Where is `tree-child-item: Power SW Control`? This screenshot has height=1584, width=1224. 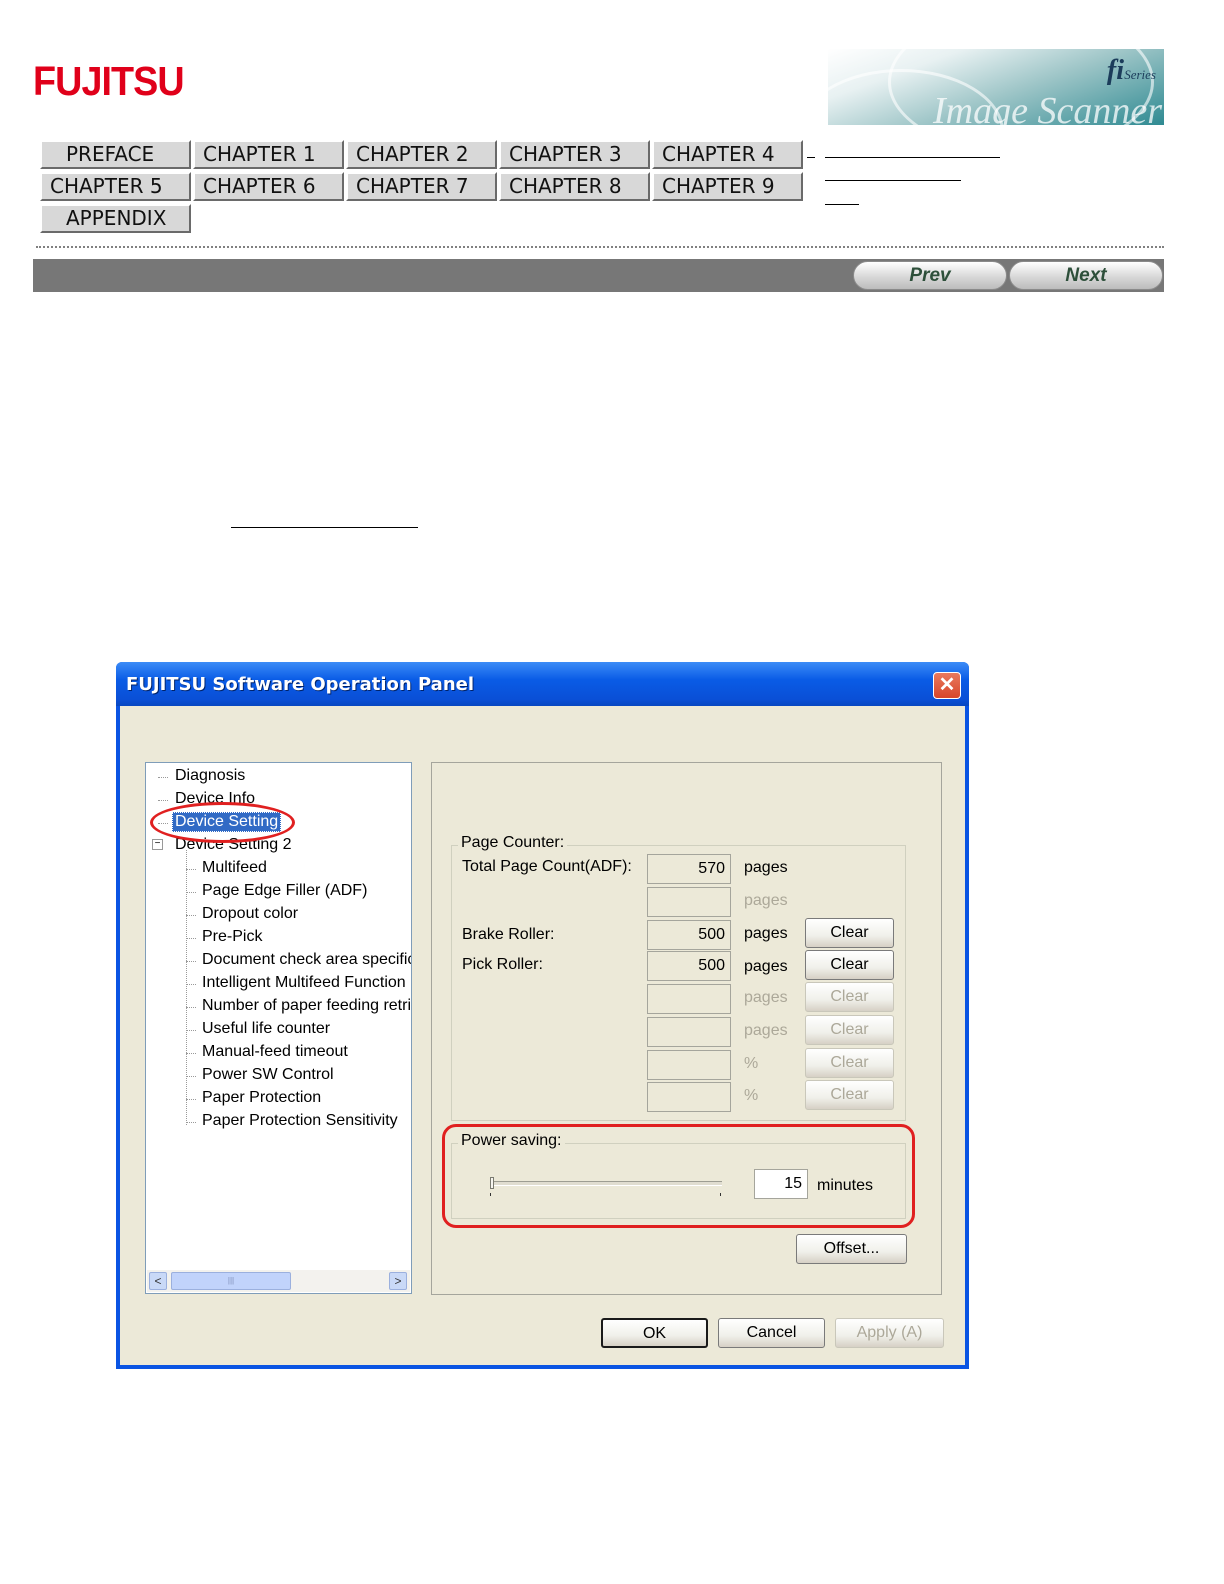
tree-child-item: Power SW Control is located at coordinates (268, 1075).